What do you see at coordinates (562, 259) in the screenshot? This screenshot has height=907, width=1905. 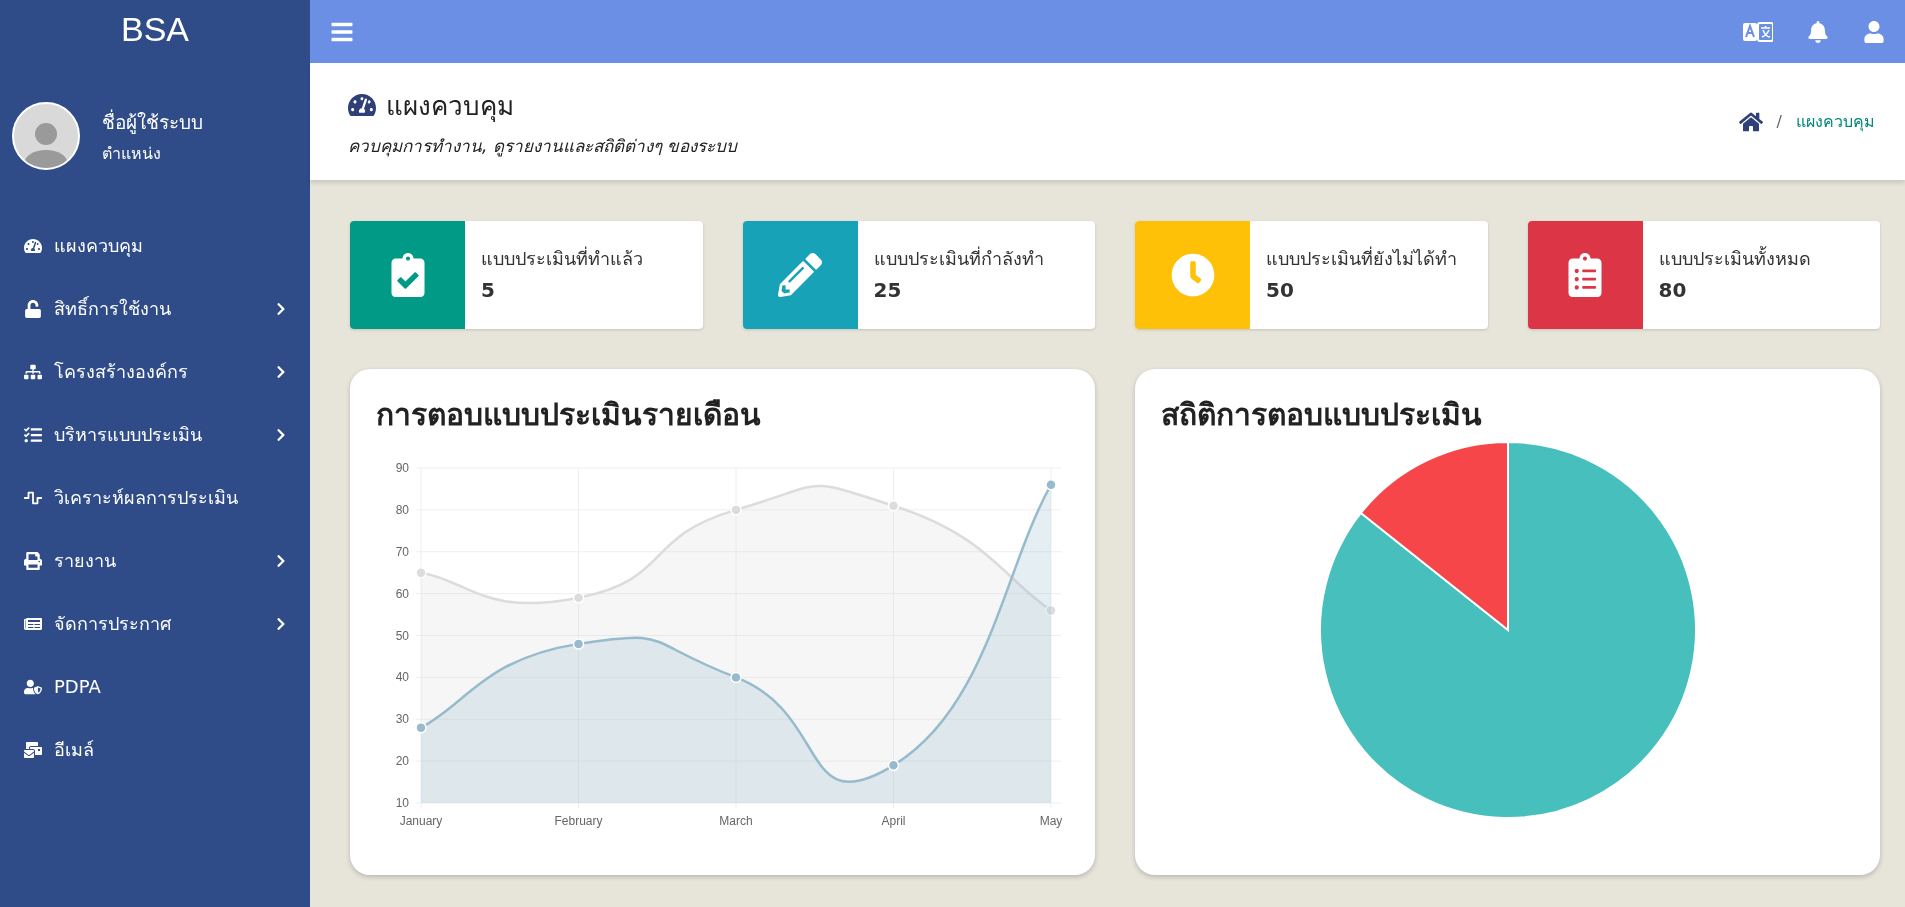 I see `card-label: แบบประเมินที่ทำแล้ว` at bounding box center [562, 259].